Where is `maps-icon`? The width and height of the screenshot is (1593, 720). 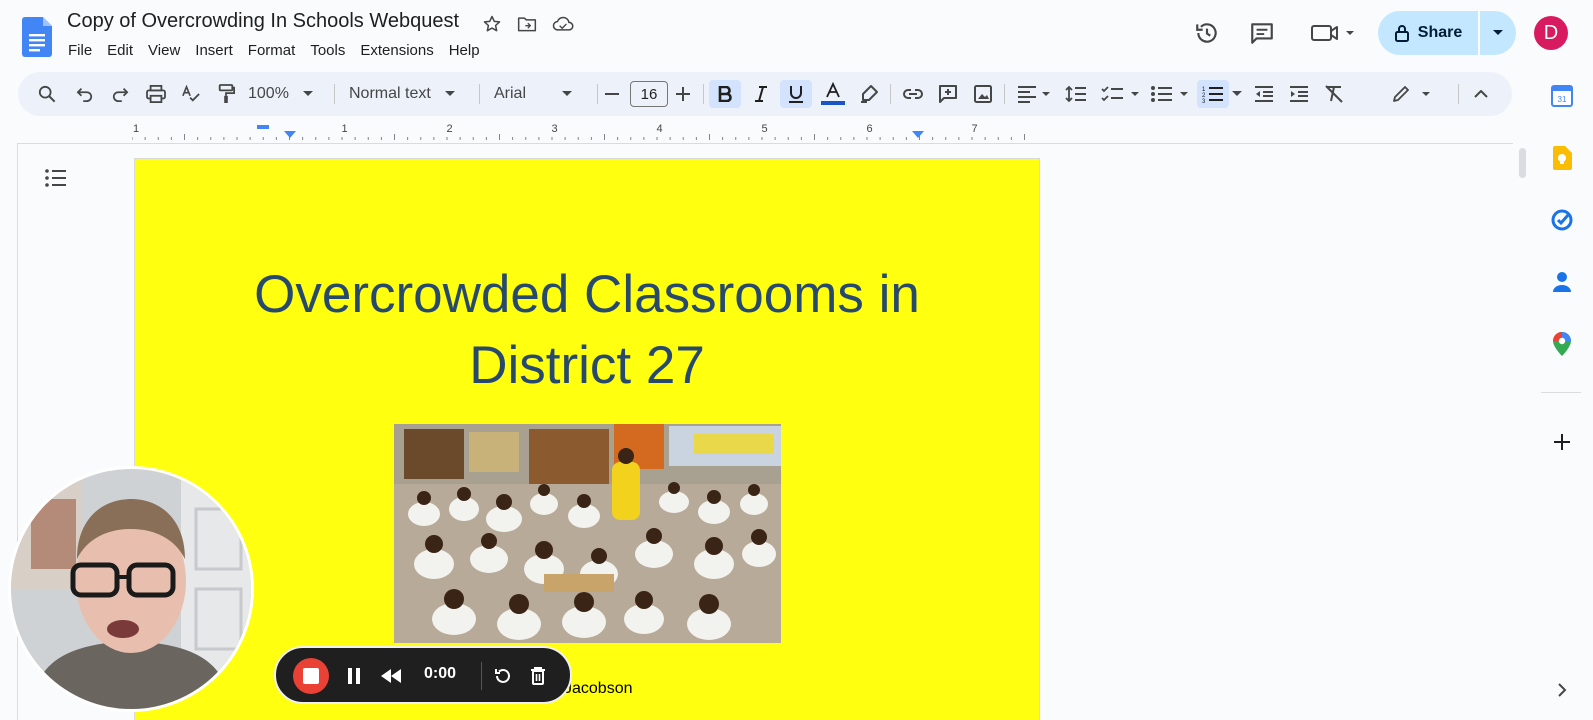
maps-icon is located at coordinates (1562, 344).